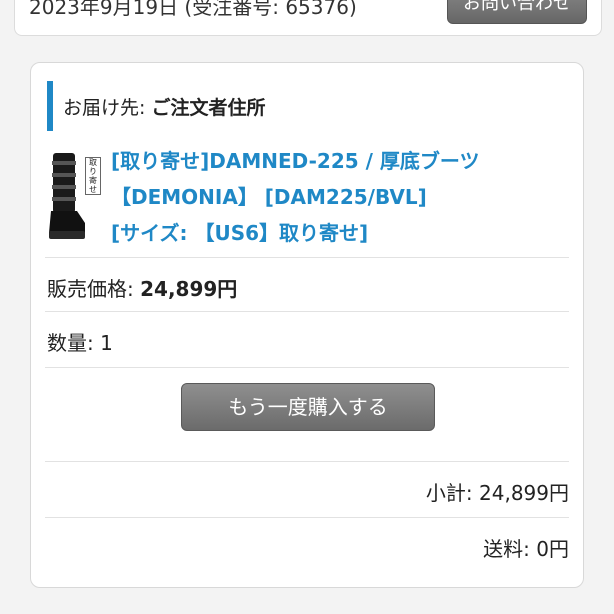 This screenshot has height=614, width=614. Describe the element at coordinates (240, 233) in the screenshot. I see `product-title-line: [サイズ: 【US6】取り寄せ]` at that location.